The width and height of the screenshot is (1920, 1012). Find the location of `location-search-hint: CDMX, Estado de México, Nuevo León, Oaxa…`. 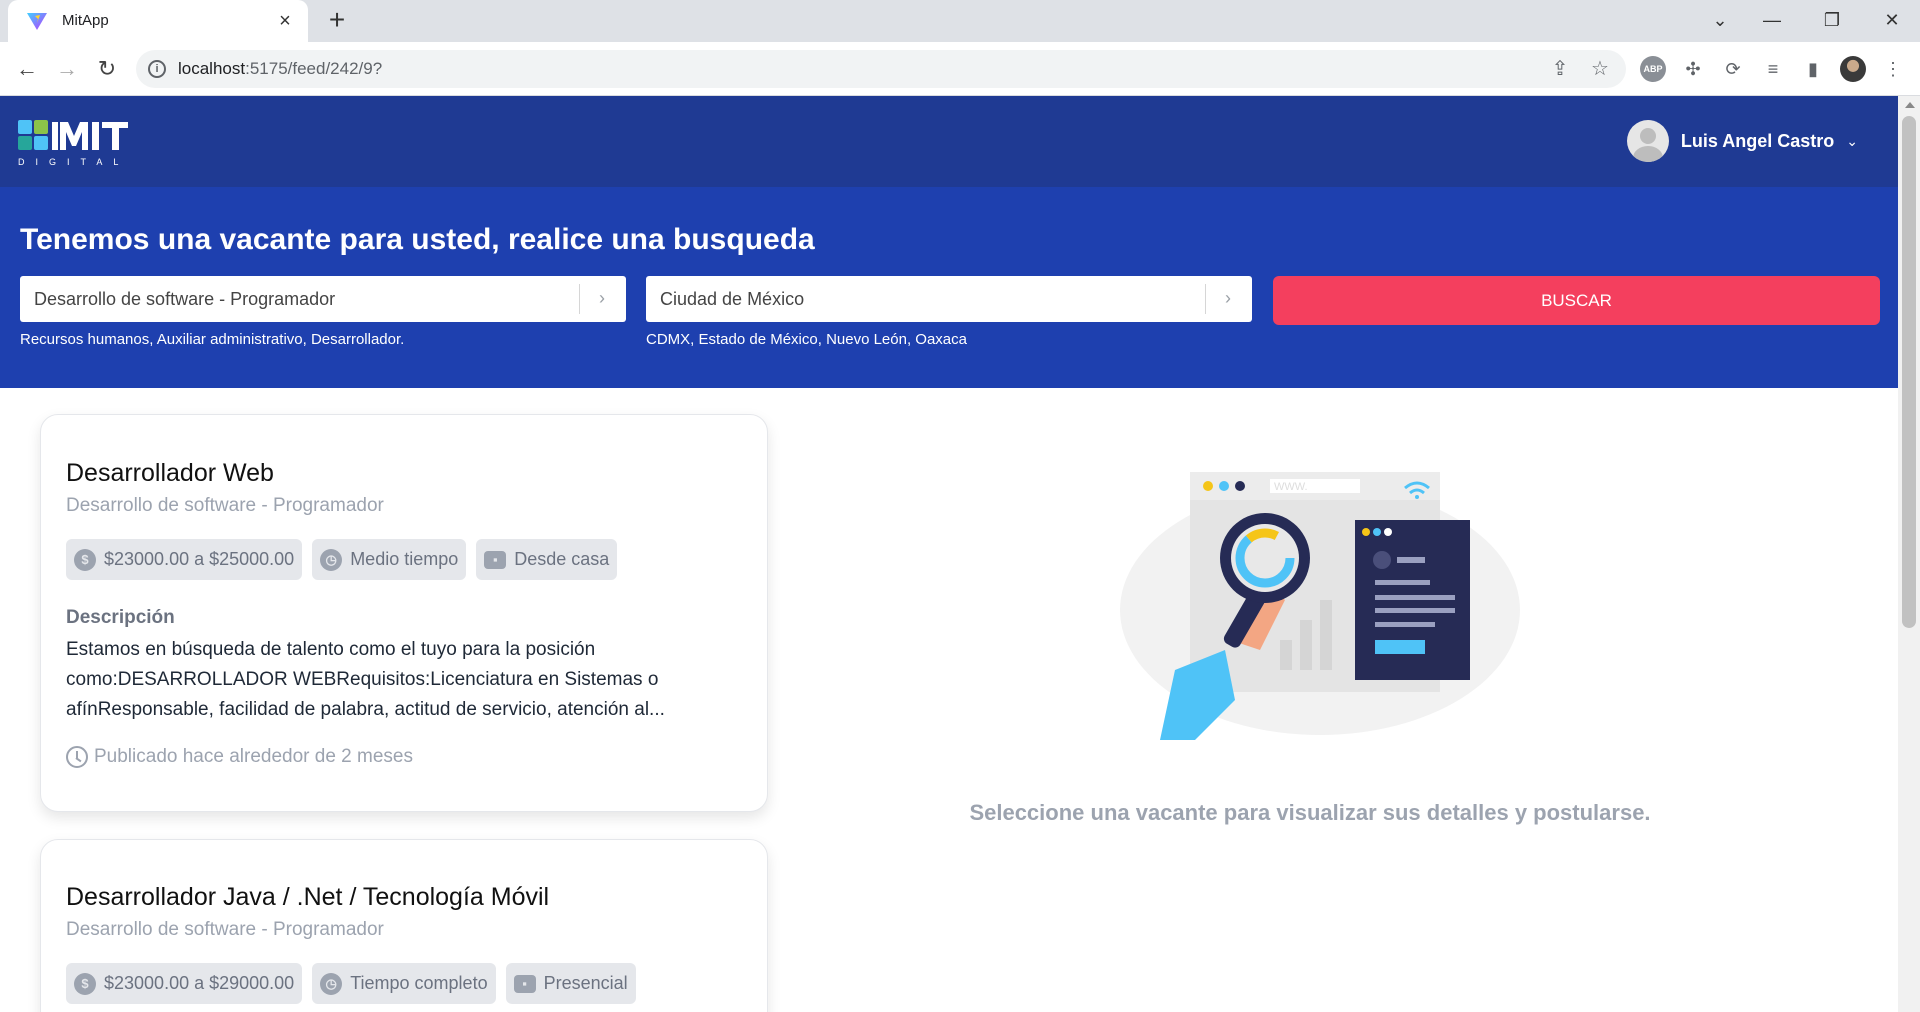

location-search-hint: CDMX, Estado de México, Nuevo León, Oaxa… is located at coordinates (806, 339).